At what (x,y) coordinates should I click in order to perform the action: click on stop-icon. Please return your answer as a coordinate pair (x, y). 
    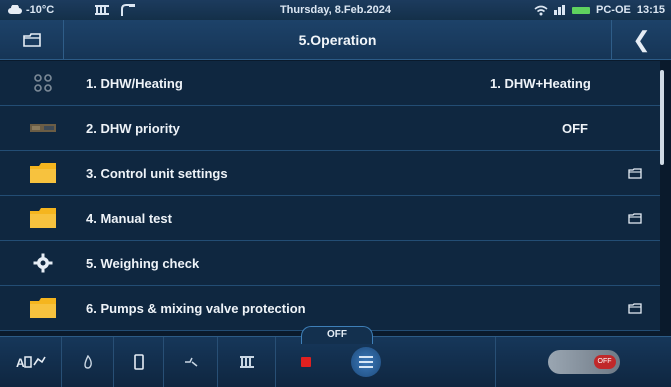
    Looking at the image, I should click on (306, 362).